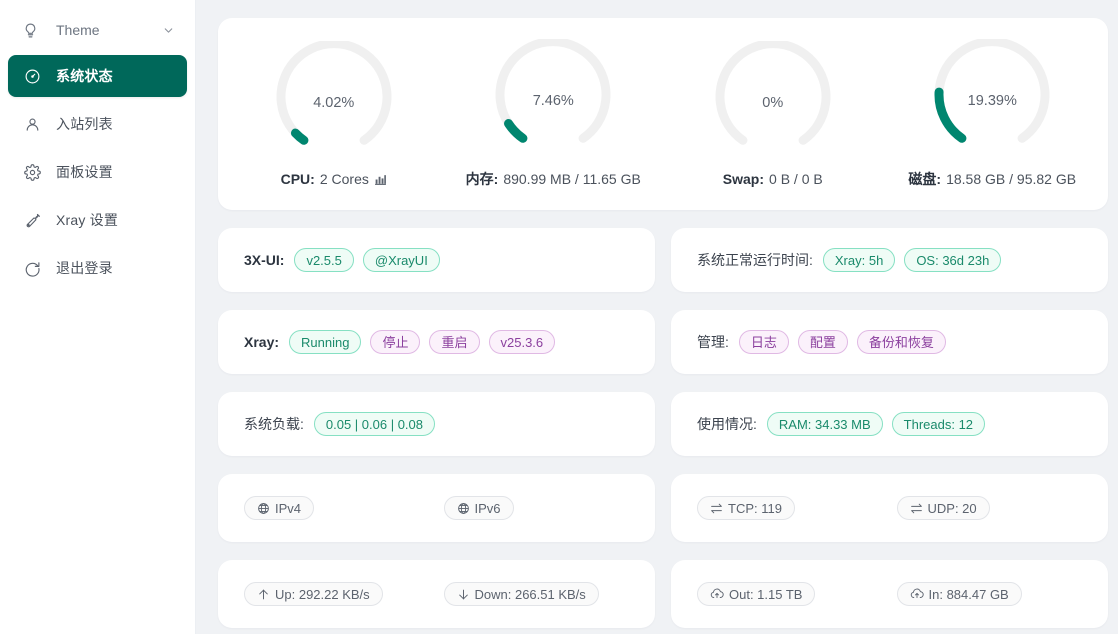 The width and height of the screenshot is (1118, 634). Describe the element at coordinates (297, 179) in the screenshot. I see `gauge-caption-prefix: CPU:` at that location.